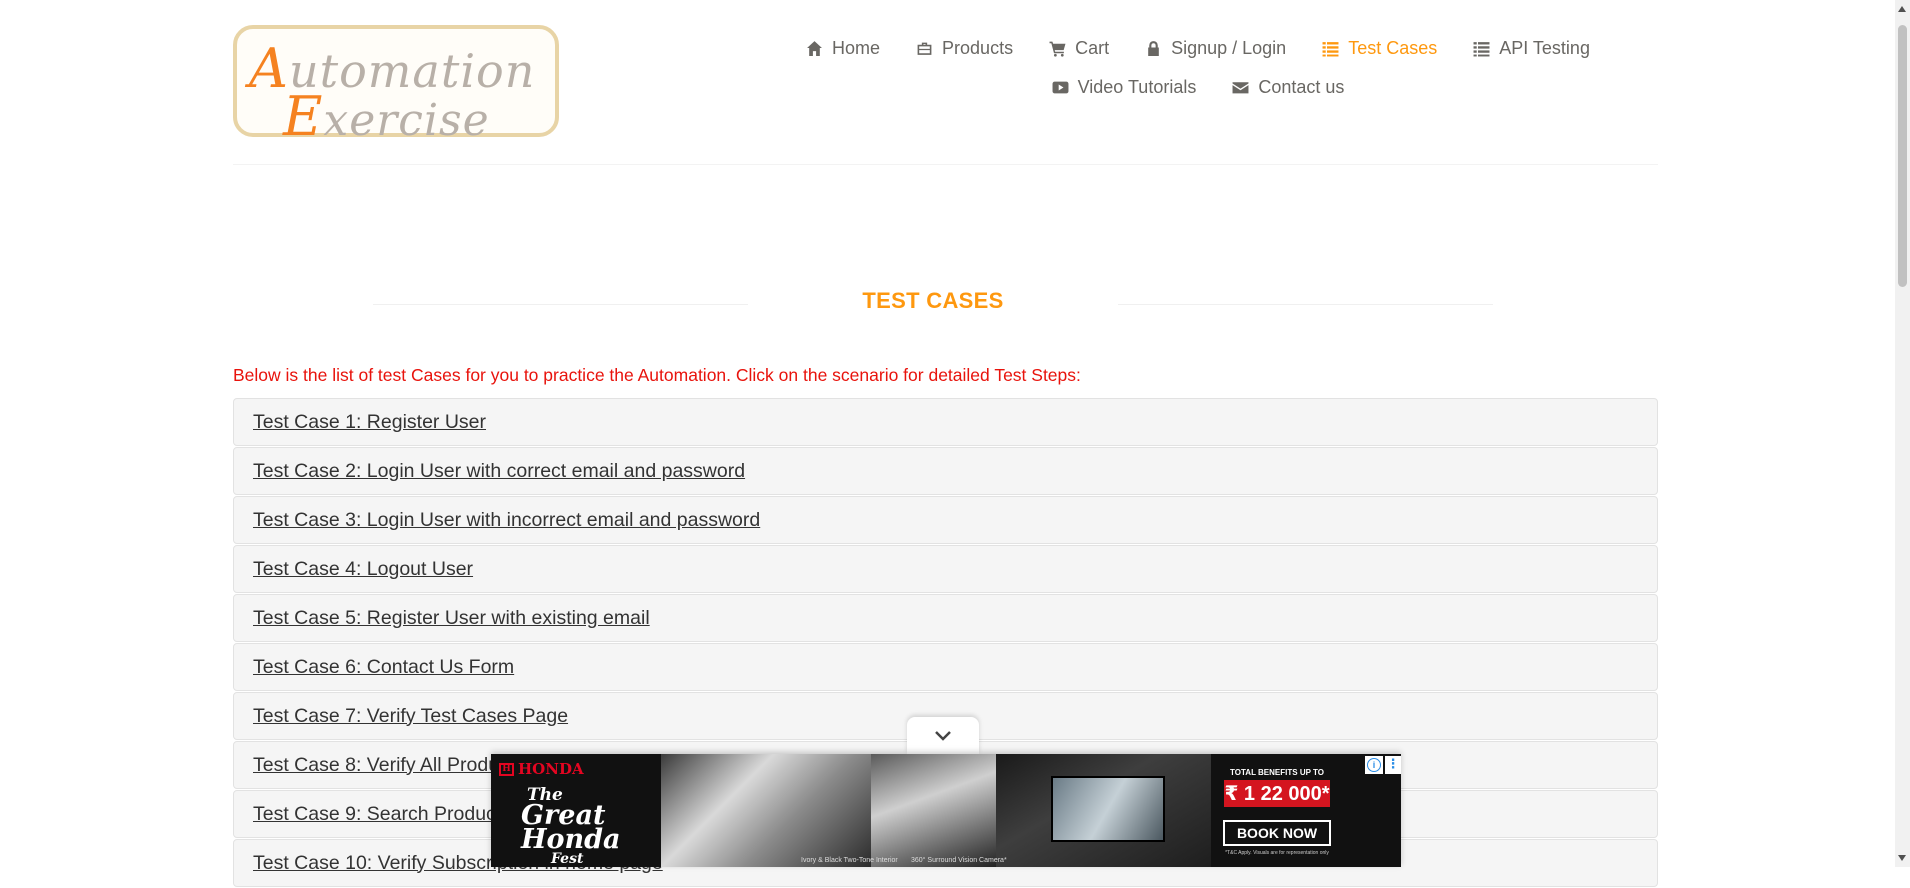 This screenshot has height=888, width=1910. Describe the element at coordinates (1153, 48) in the screenshot. I see `lock-icon` at that location.